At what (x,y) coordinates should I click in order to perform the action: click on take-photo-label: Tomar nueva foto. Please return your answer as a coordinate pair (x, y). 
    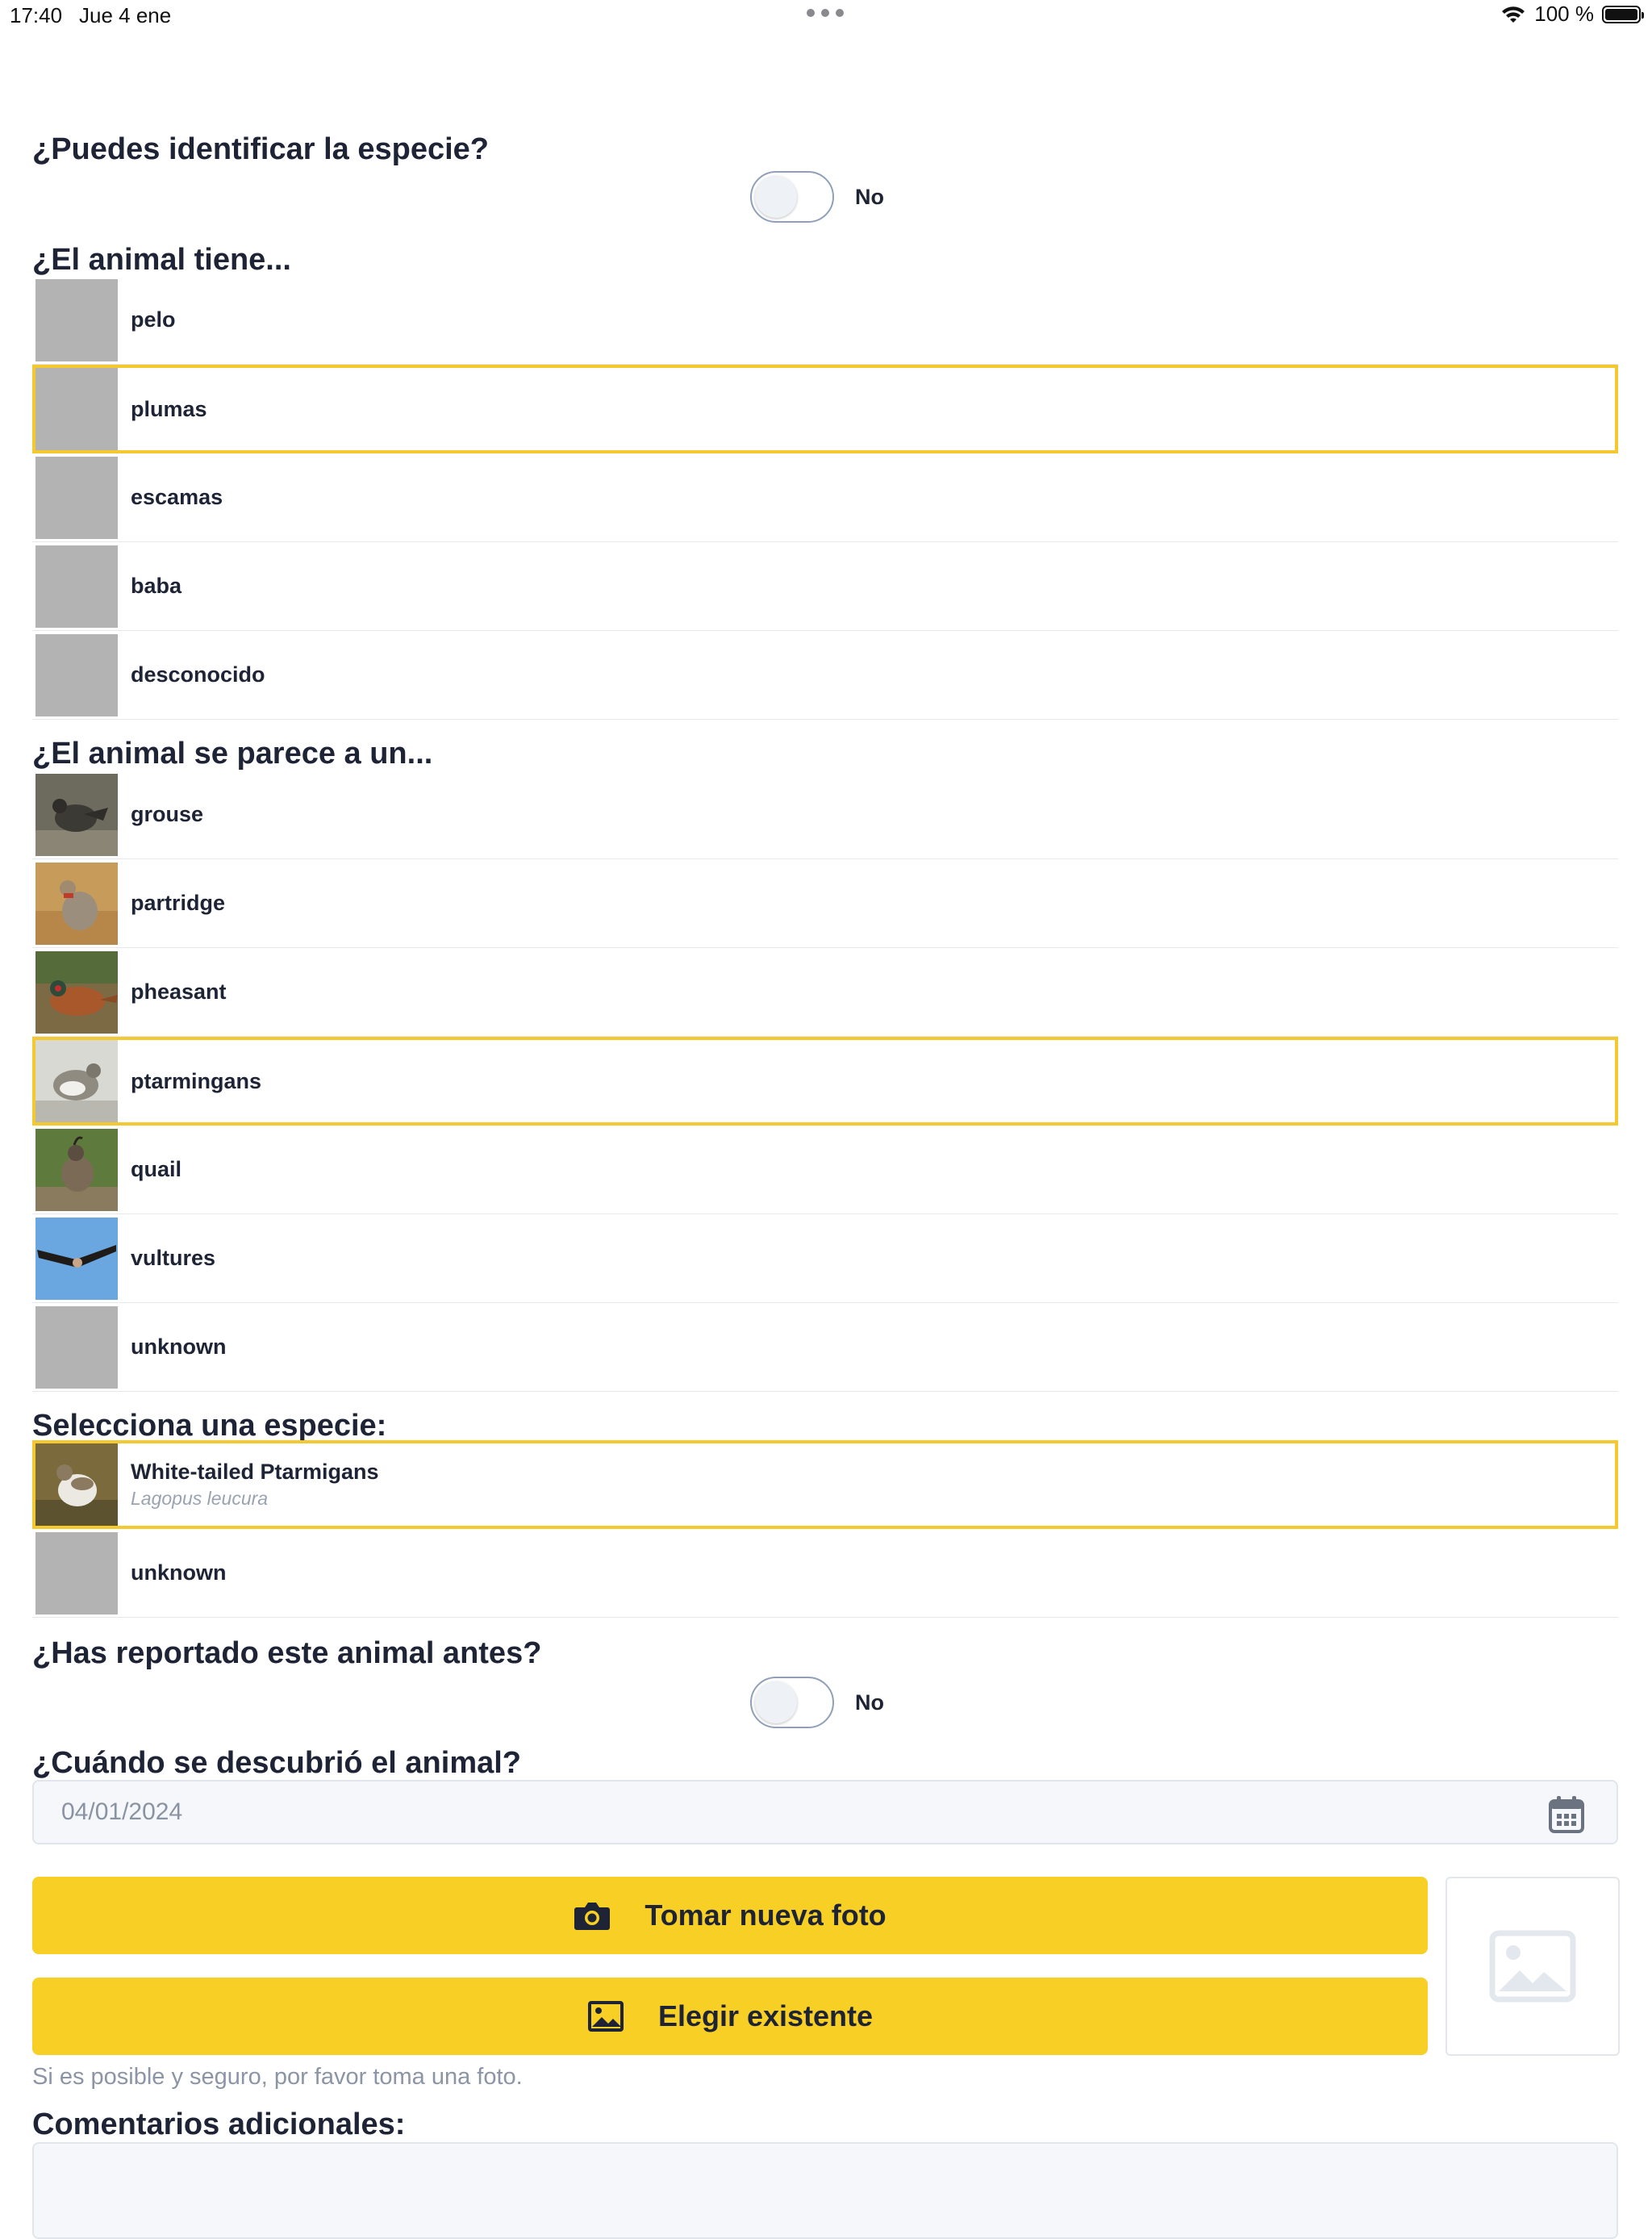
    Looking at the image, I should click on (765, 1915).